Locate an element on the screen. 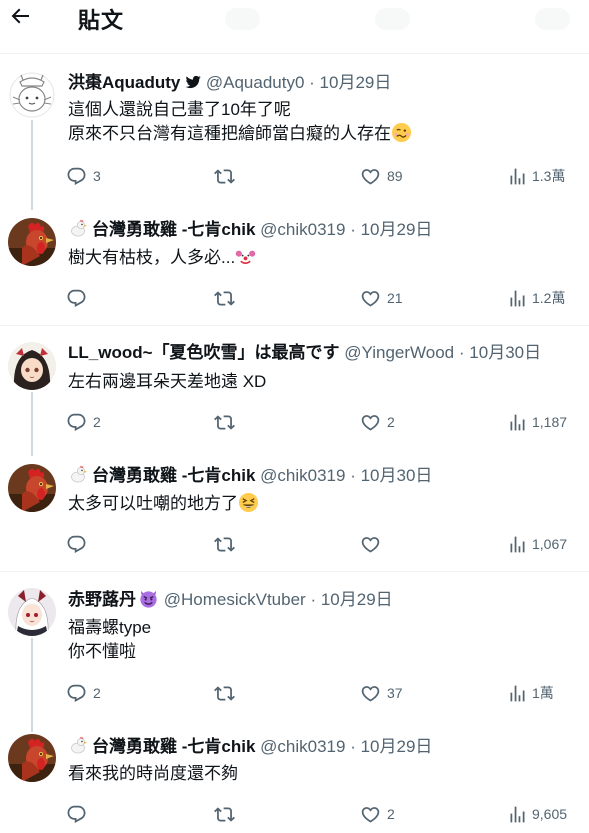 Image resolution: width=589 pixels, height=833 pixels. user-handle: @YingerWood is located at coordinates (399, 352).